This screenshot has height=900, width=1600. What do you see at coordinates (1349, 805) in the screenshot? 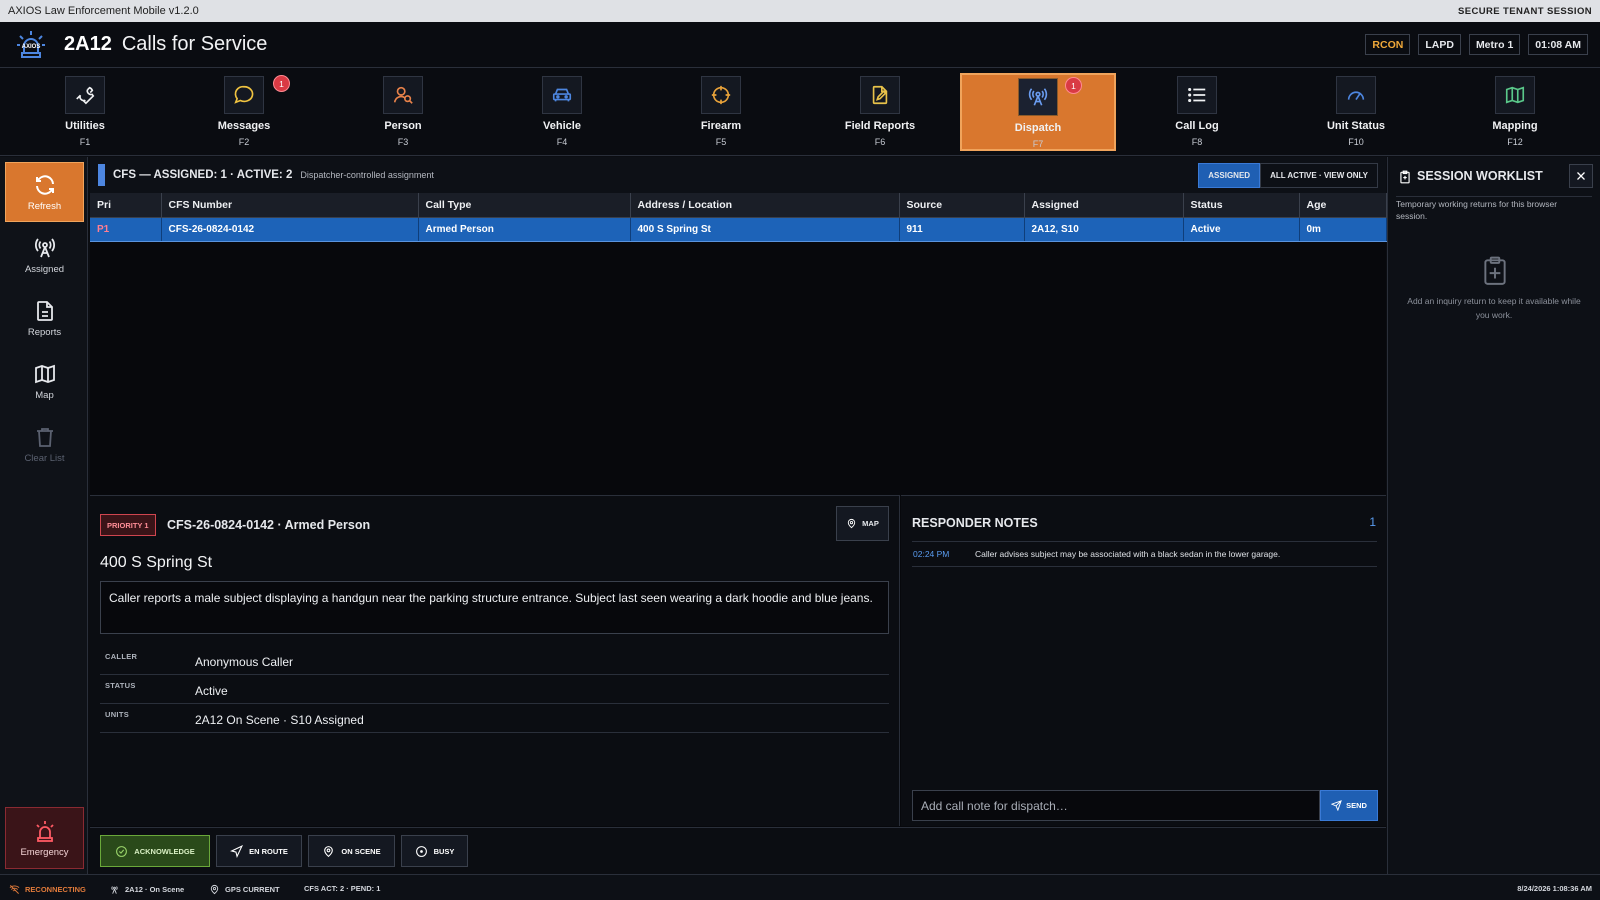
I see `send-note-button: SEND` at bounding box center [1349, 805].